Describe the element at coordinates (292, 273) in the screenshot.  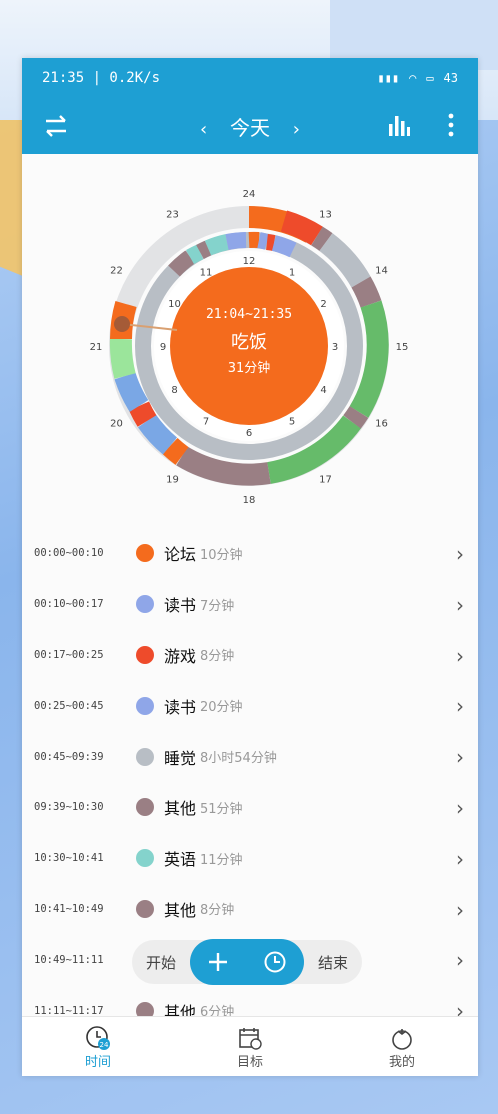
I see `hour-label: 1` at that location.